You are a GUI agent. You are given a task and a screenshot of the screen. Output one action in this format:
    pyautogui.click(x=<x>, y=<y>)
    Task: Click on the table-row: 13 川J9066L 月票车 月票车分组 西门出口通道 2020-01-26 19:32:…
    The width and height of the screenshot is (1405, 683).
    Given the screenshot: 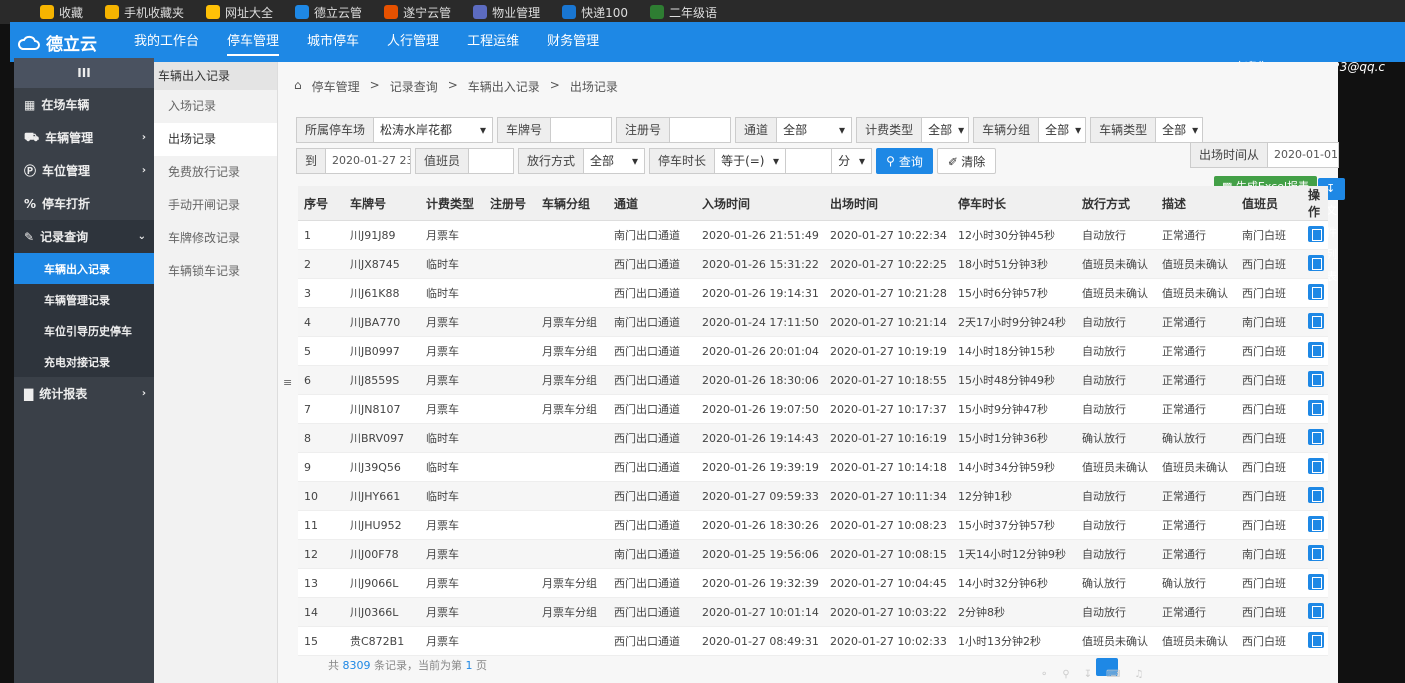 What is the action you would take?
    pyautogui.click(x=813, y=583)
    